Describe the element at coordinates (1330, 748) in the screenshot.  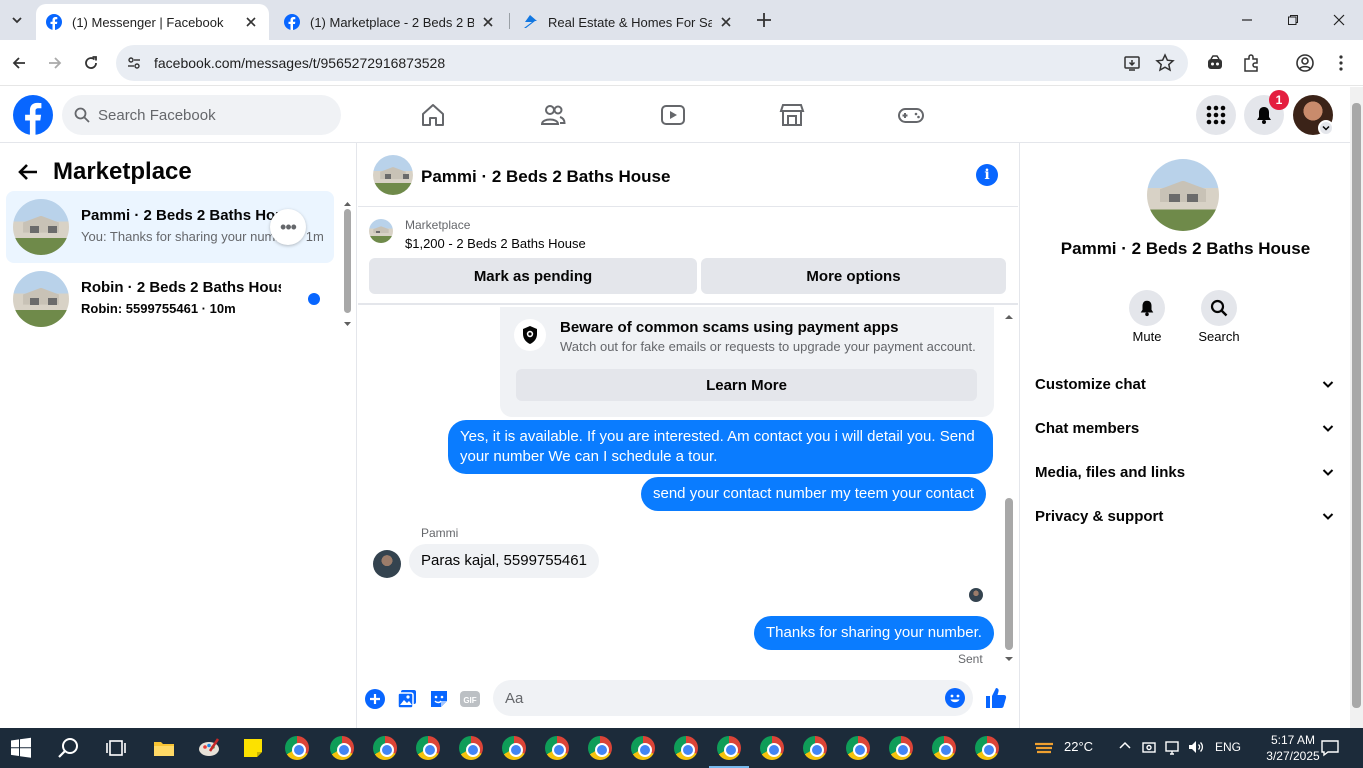
I see `notification-center-icon` at that location.